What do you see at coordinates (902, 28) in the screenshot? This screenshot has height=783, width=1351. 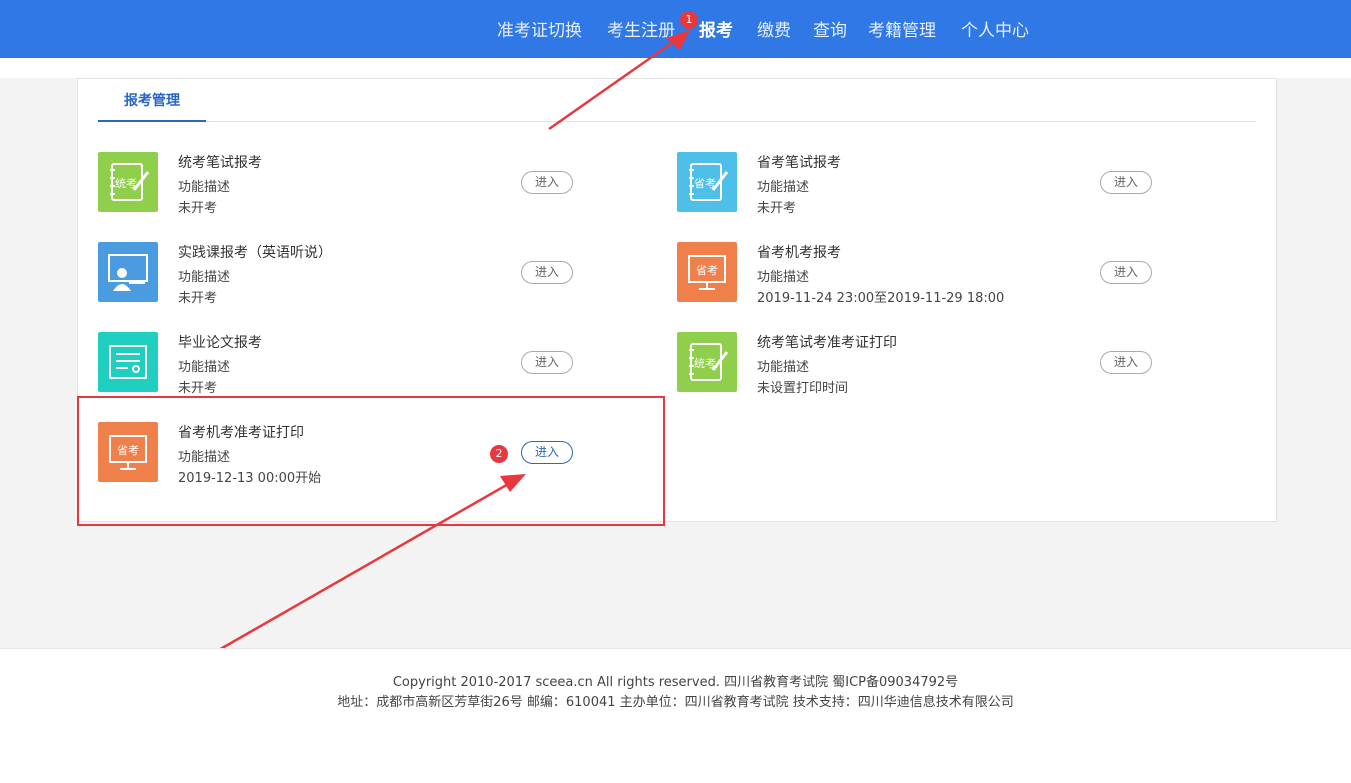 I see `nav-item-records: 考籍管理` at bounding box center [902, 28].